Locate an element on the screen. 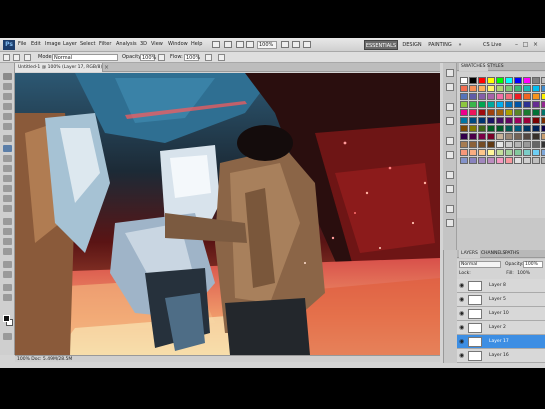  layer-row: ◉ Layer 5 is located at coordinates (501, 300).